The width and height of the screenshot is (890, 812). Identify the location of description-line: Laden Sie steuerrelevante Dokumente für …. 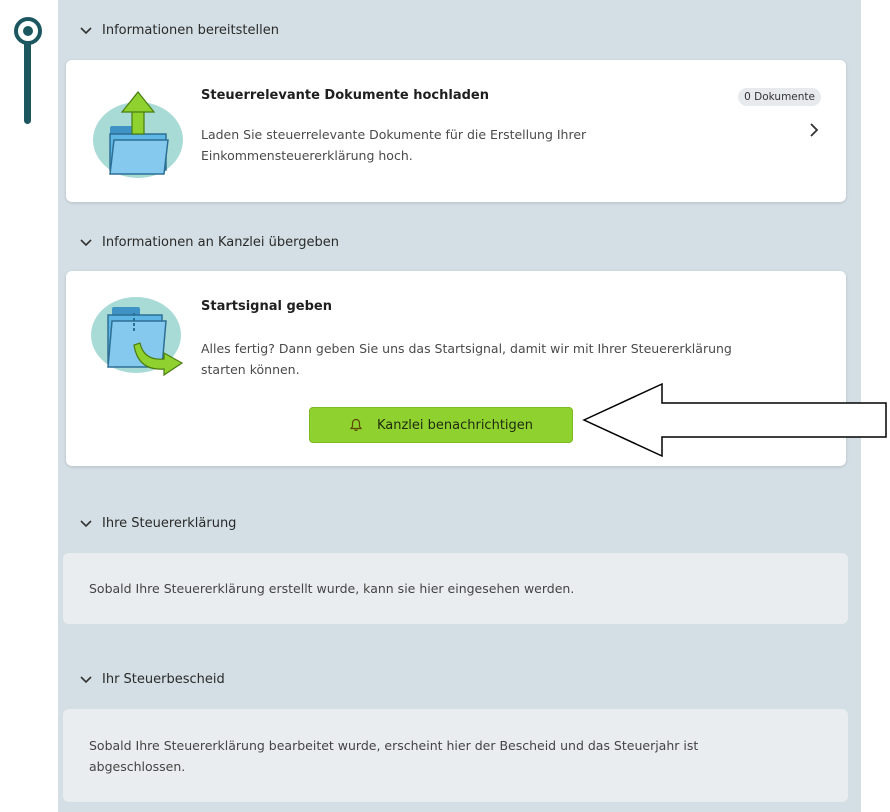
(394, 134).